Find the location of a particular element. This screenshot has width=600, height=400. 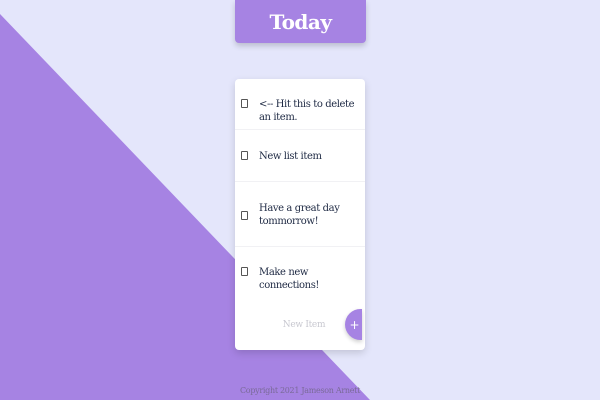

list-item-label: Have a great day tommorrow! is located at coordinates (299, 215).